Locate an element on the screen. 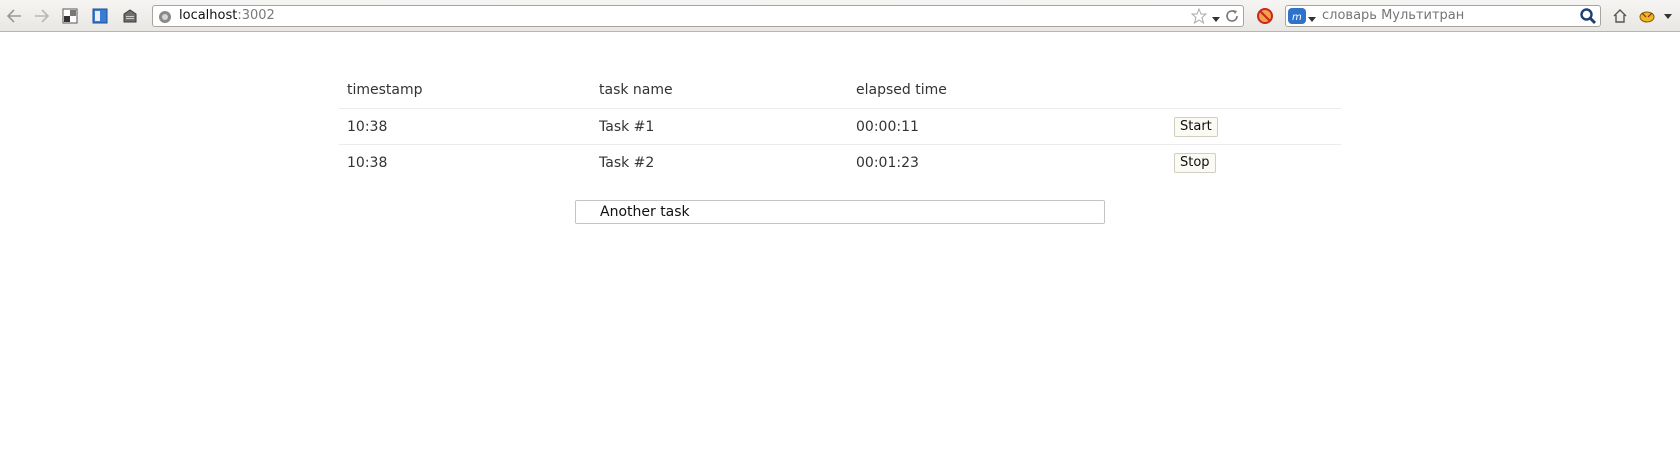 This screenshot has height=473, width=1680. url-text: localhost:3002 is located at coordinates (227, 16).